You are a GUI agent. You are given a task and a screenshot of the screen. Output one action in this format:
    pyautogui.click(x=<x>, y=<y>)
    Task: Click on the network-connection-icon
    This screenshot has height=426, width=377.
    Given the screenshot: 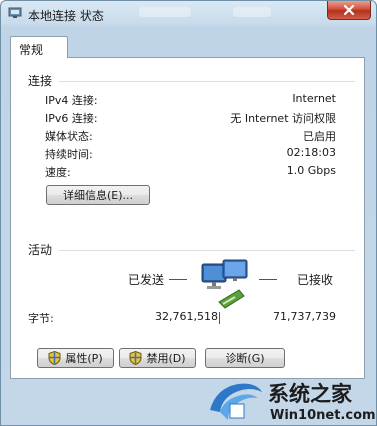 What is the action you would take?
    pyautogui.click(x=15, y=12)
    